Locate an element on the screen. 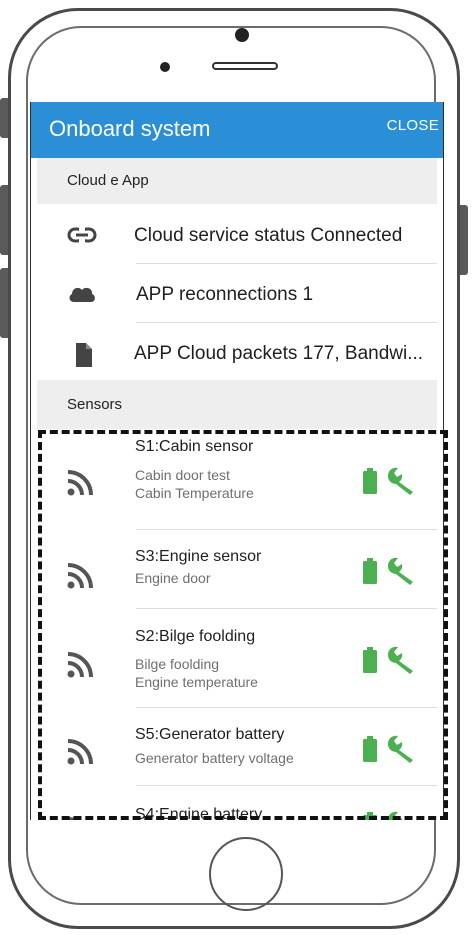 This screenshot has width=472, height=935. sensor-detail: Cabin door test is located at coordinates (182, 475).